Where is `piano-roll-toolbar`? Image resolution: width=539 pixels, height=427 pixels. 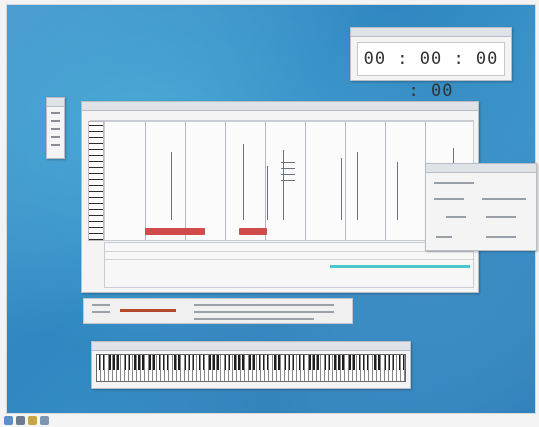 piano-roll-toolbar is located at coordinates (282, 116).